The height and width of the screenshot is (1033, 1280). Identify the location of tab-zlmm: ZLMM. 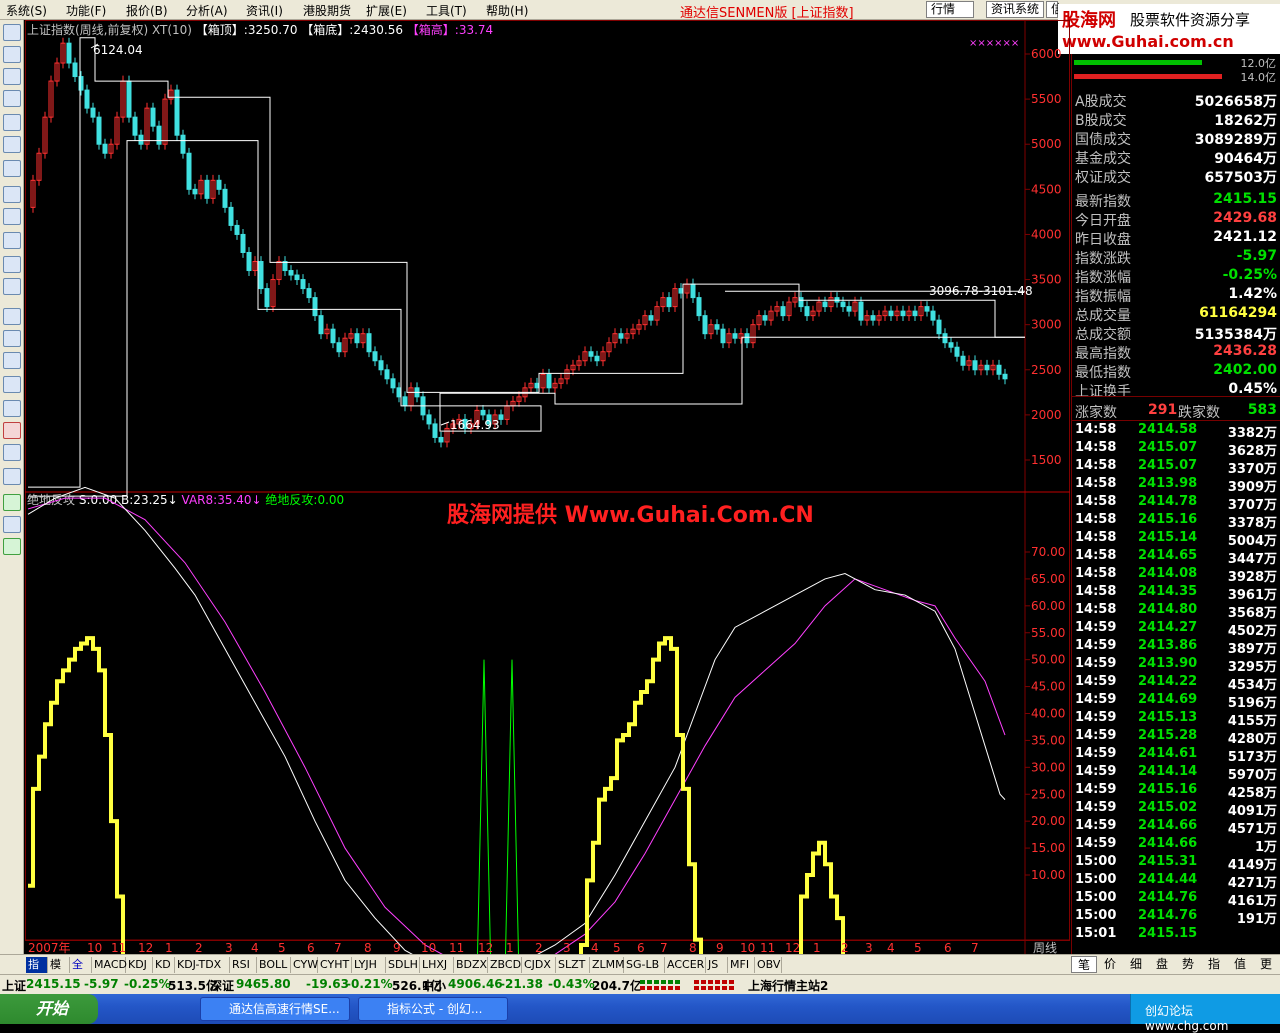
(607, 965).